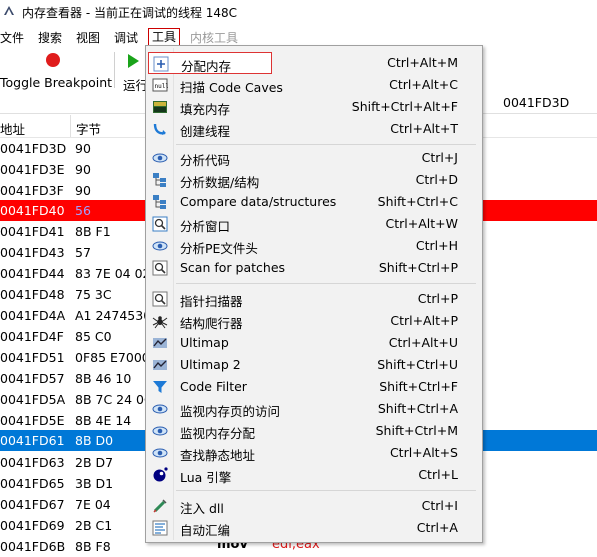 This screenshot has height=557, width=597. I want to click on row-address: 0041FD61, so click(32, 440).